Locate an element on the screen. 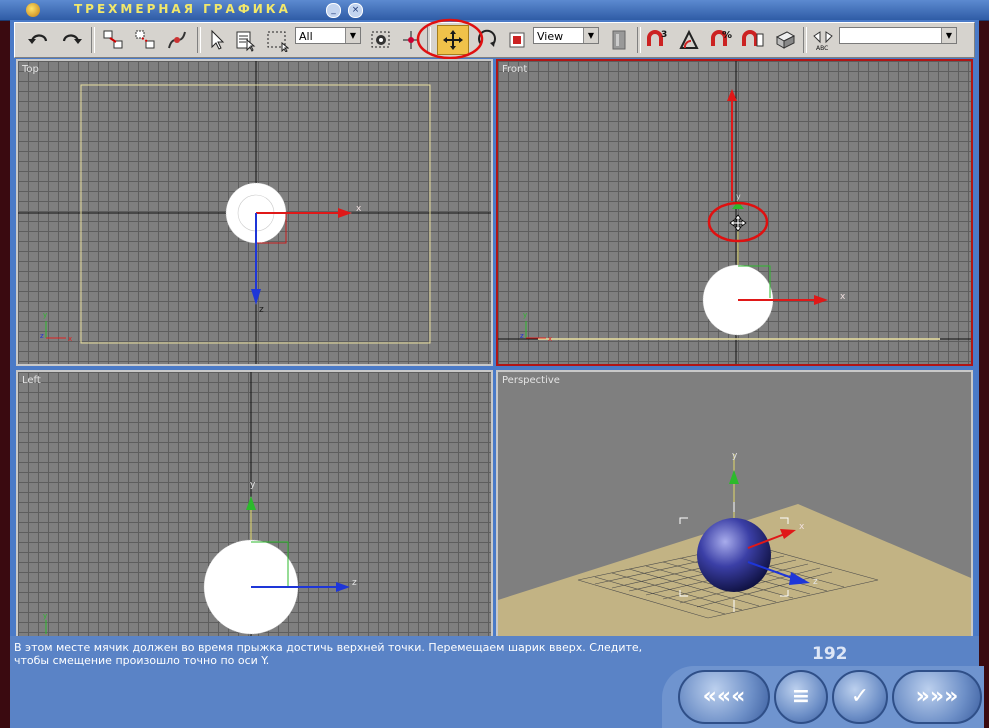 The width and height of the screenshot is (989, 728). select-and-scale-icon is located at coordinates (517, 40).